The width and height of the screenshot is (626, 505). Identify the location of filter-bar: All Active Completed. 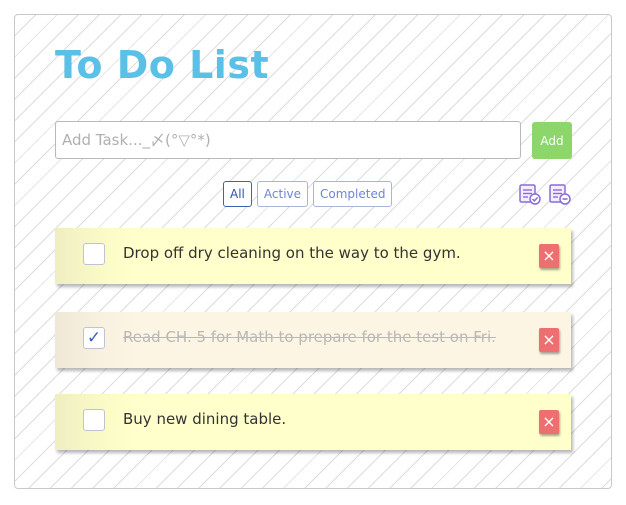
(308, 194).